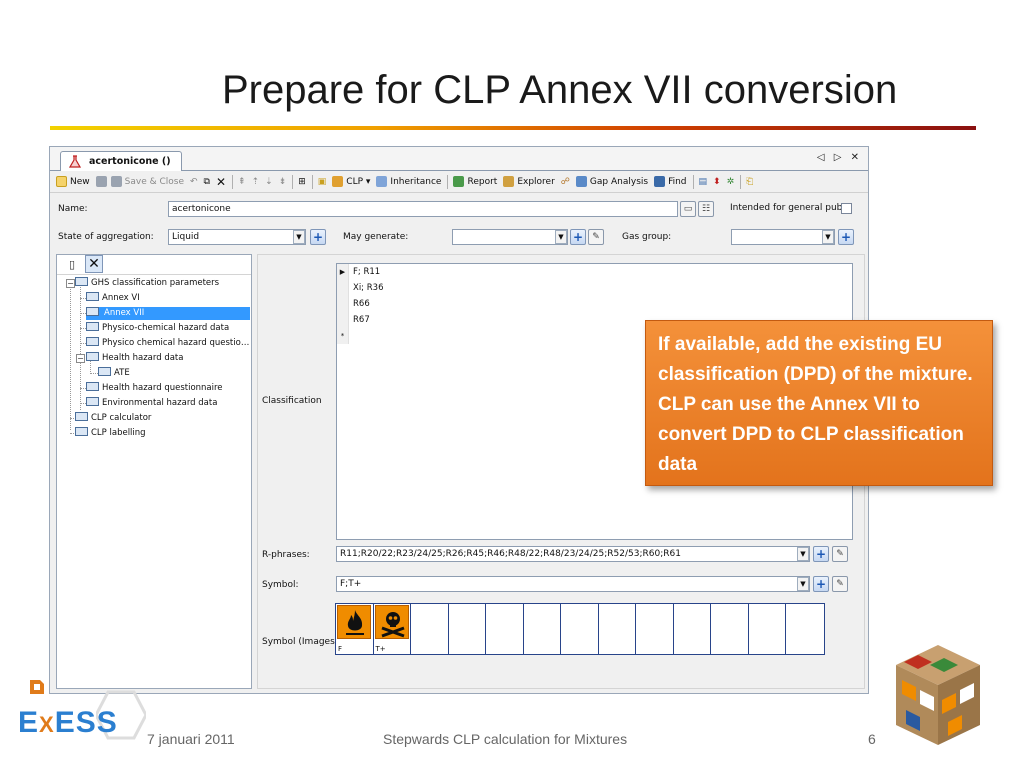 This screenshot has height=768, width=1024. What do you see at coordinates (578, 237) in the screenshot?
I see `may-generate-add-button: +` at bounding box center [578, 237].